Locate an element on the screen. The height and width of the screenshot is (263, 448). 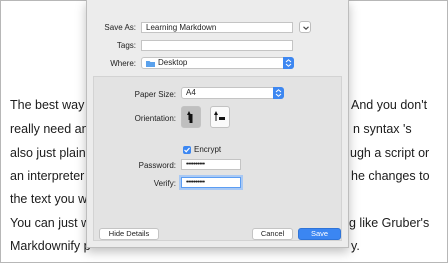
paper-size-popup: A4 is located at coordinates (232, 93).